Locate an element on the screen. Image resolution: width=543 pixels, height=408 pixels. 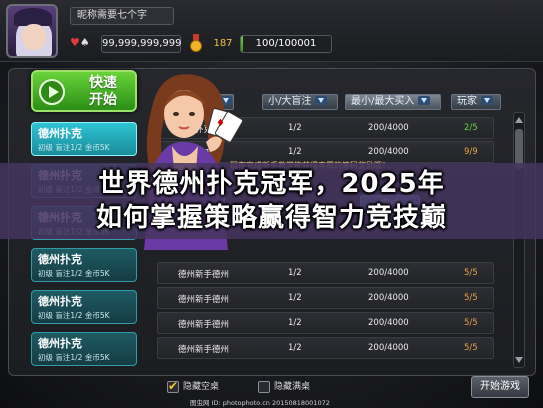
quick-start-label-2: 开始 is located at coordinates (103, 100).